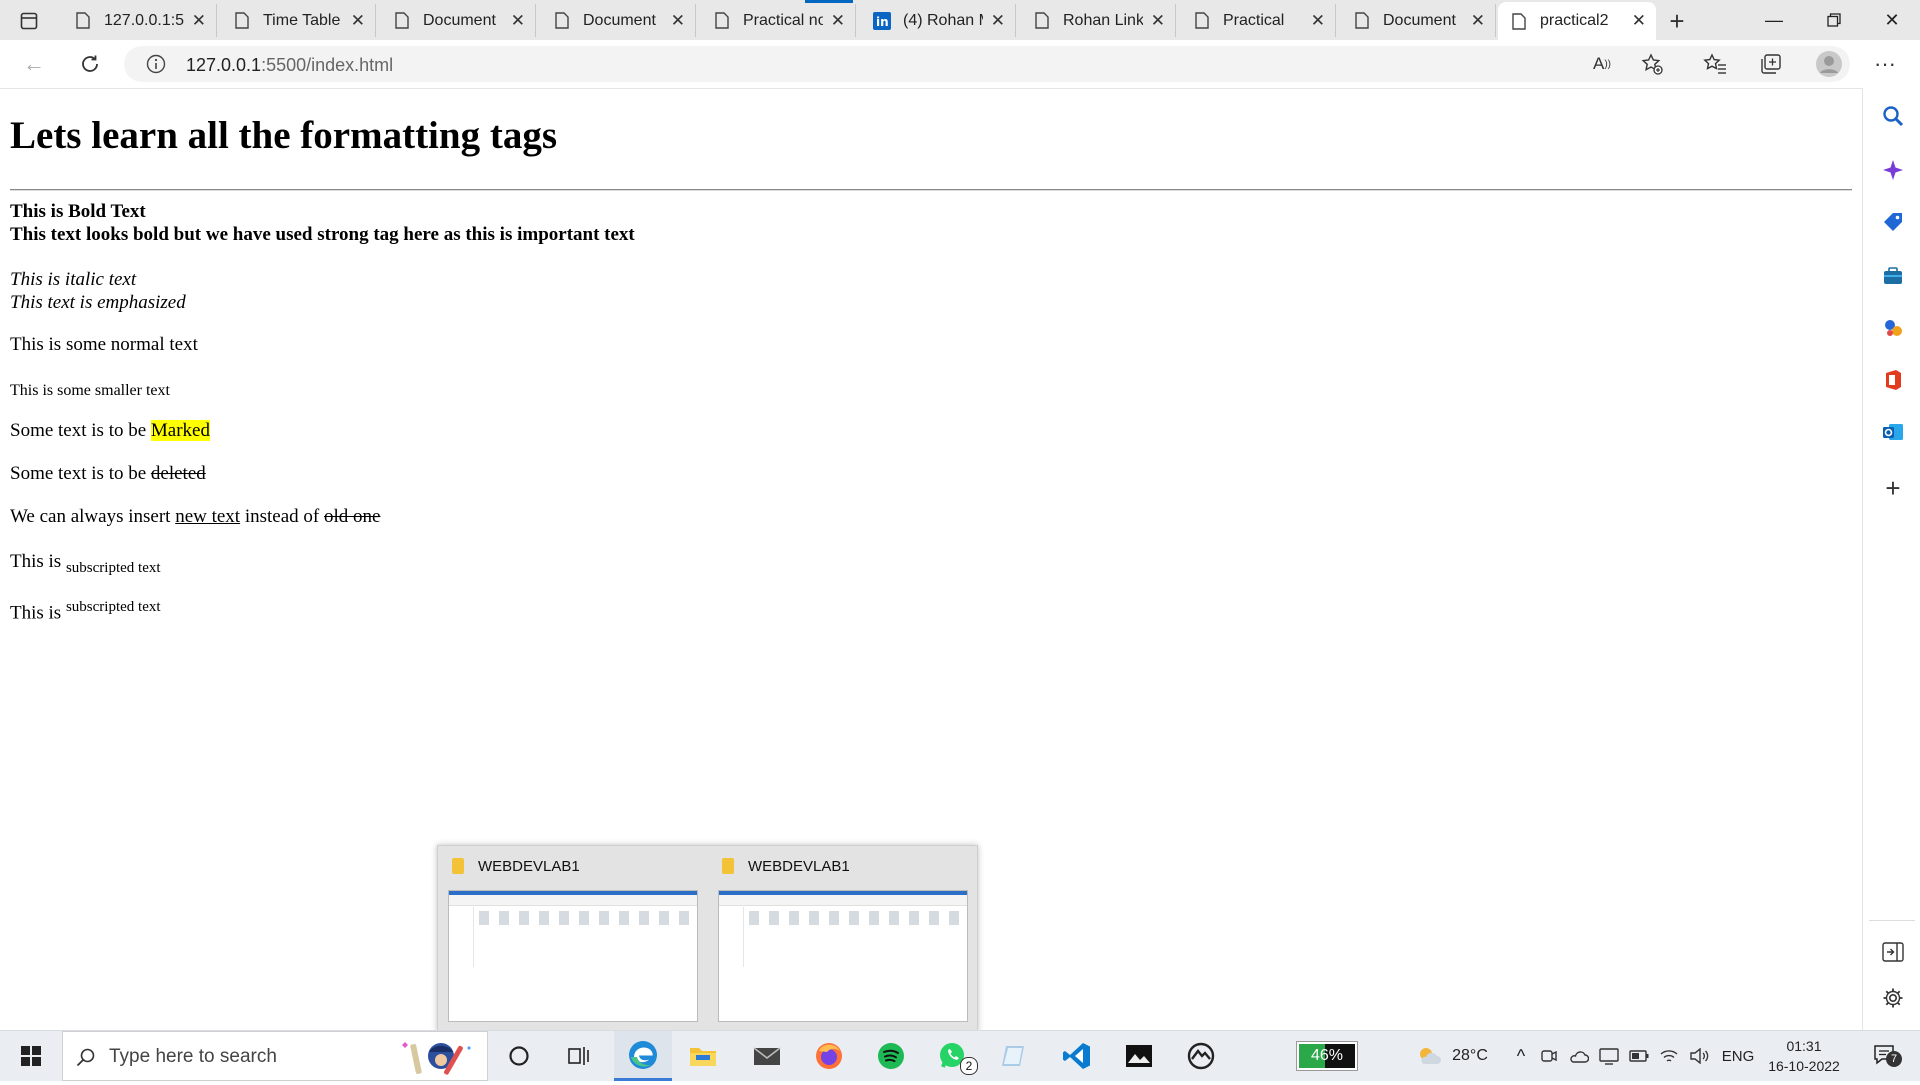  I want to click on taskbar-vscode-icon, so click(1077, 1056).